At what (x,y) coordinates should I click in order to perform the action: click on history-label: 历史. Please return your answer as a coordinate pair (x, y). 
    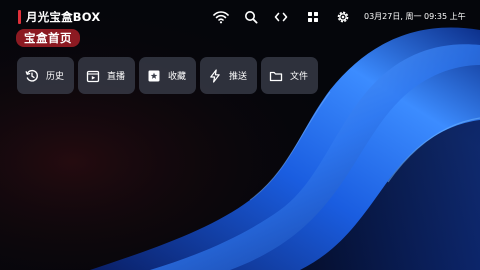
    Looking at the image, I should click on (55, 77).